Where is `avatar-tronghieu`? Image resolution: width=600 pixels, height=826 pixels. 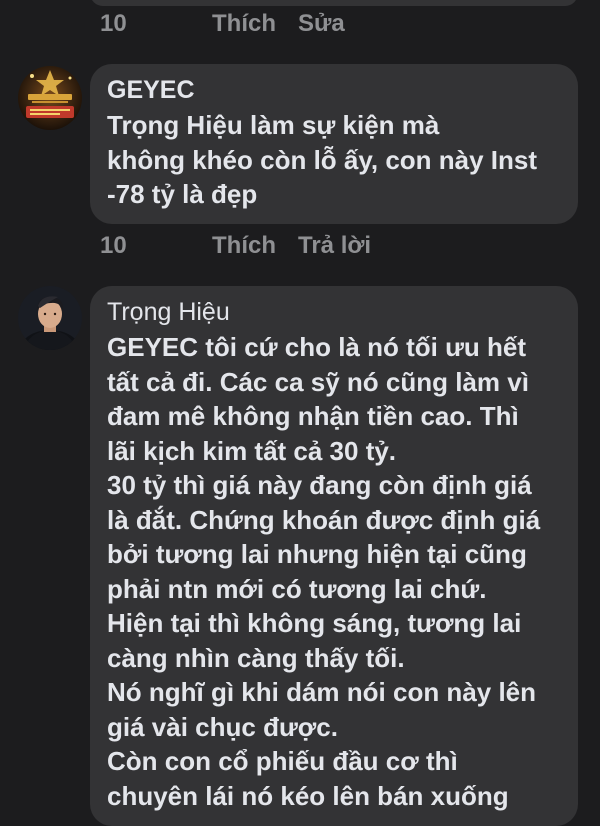
avatar-tronghieu is located at coordinates (50, 318).